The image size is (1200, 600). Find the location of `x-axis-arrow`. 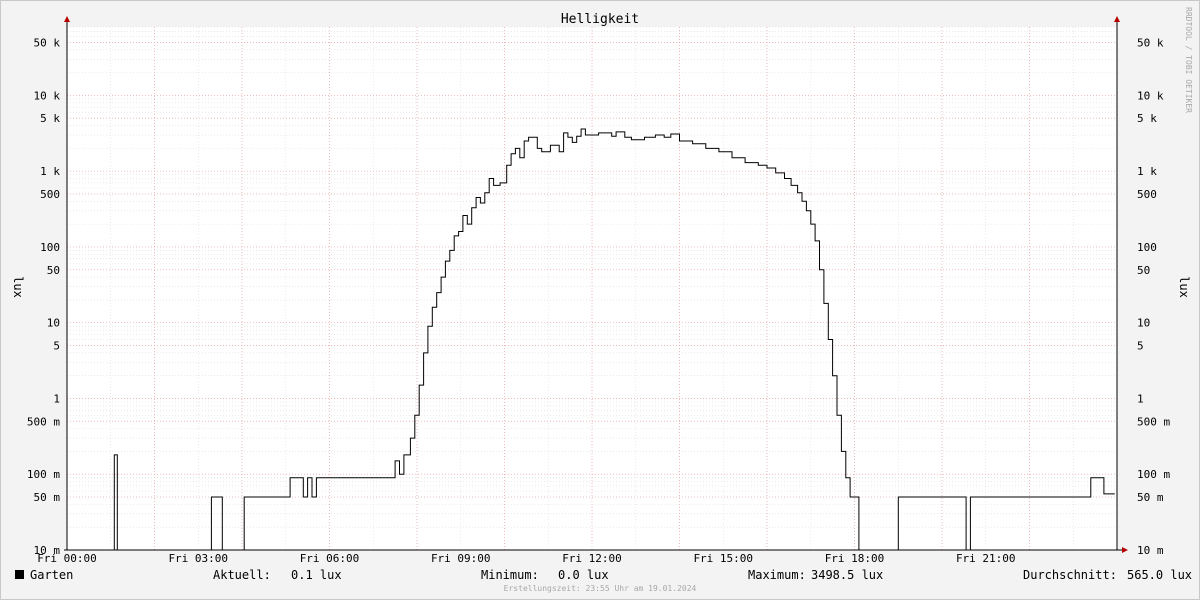

x-axis-arrow is located at coordinates (1125, 550).